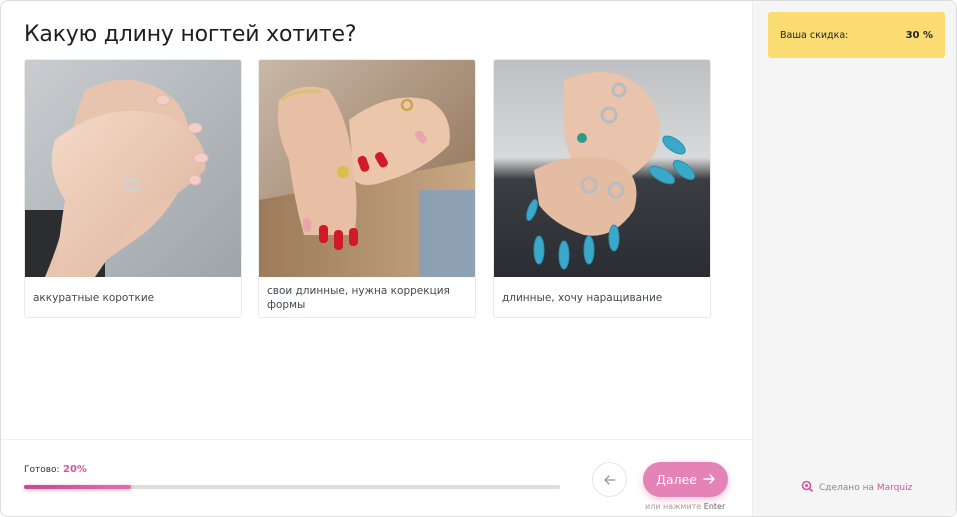 The image size is (957, 517). I want to click on progress-value: 20%, so click(75, 469).